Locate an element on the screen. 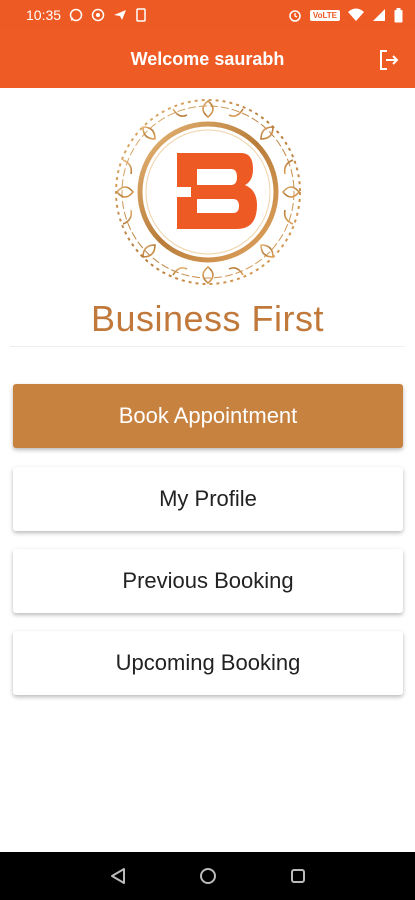 The width and height of the screenshot is (415, 900). app-bar: Welcome saurabh is located at coordinates (207, 59).